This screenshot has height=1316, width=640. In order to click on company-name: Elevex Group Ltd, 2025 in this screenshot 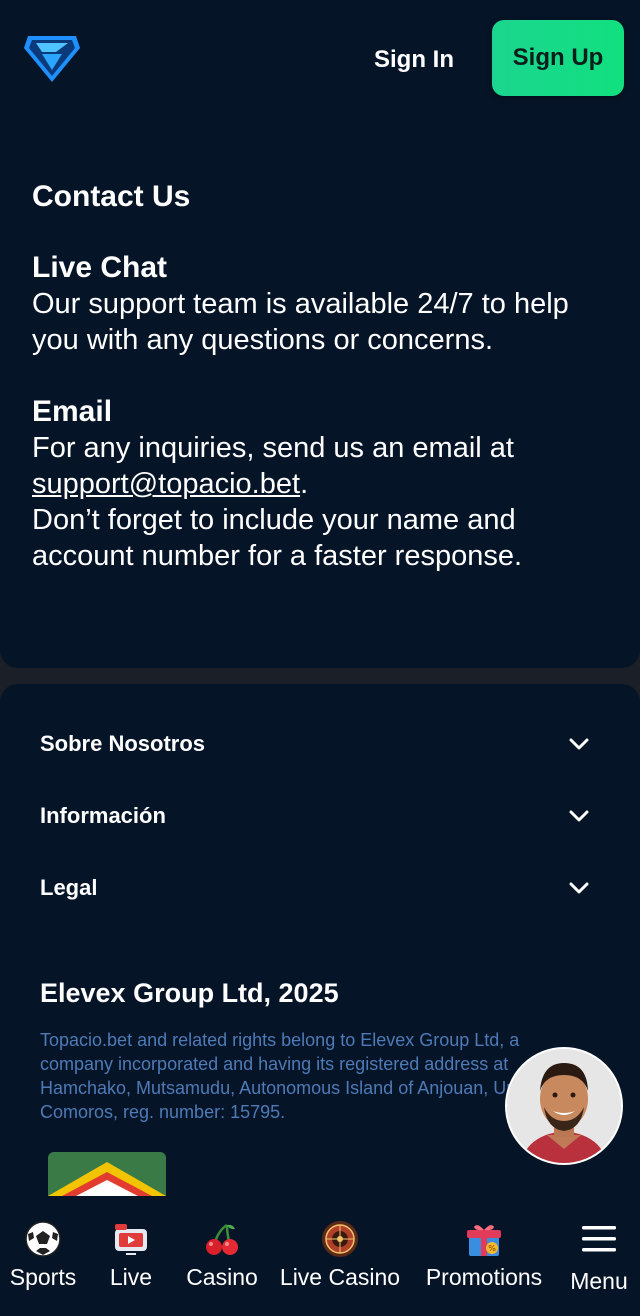, I will do `click(189, 993)`.